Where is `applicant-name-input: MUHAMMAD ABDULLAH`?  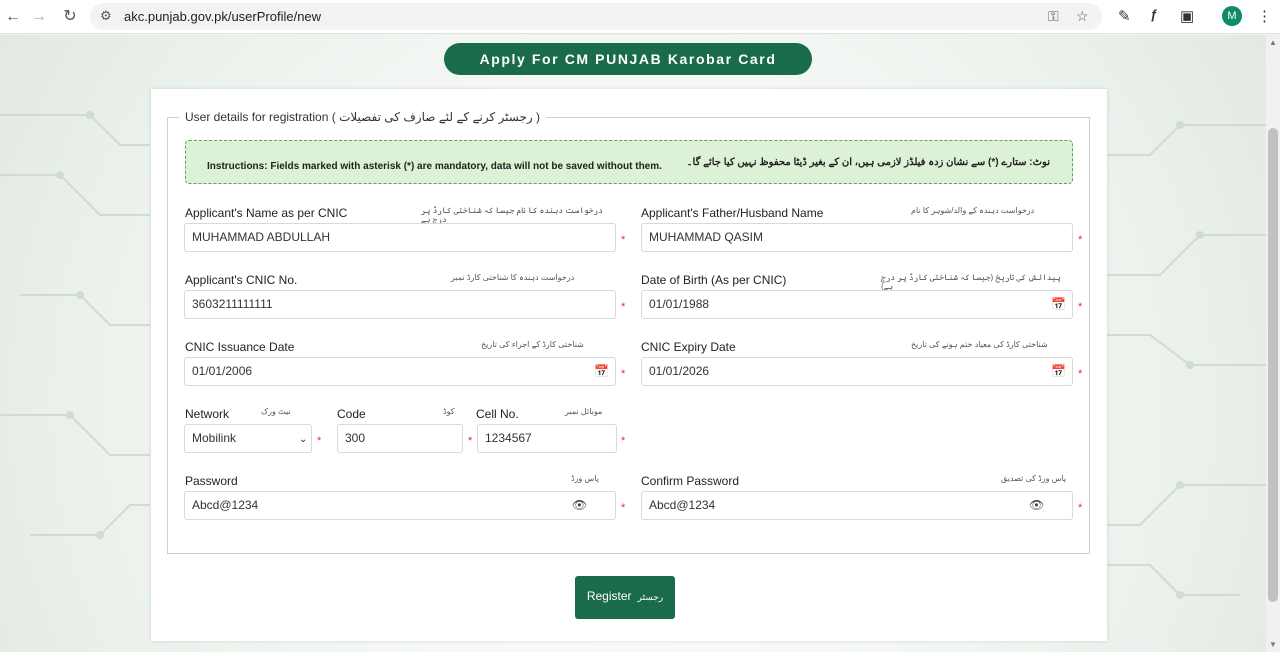
applicant-name-input: MUHAMMAD ABDULLAH is located at coordinates (400, 237).